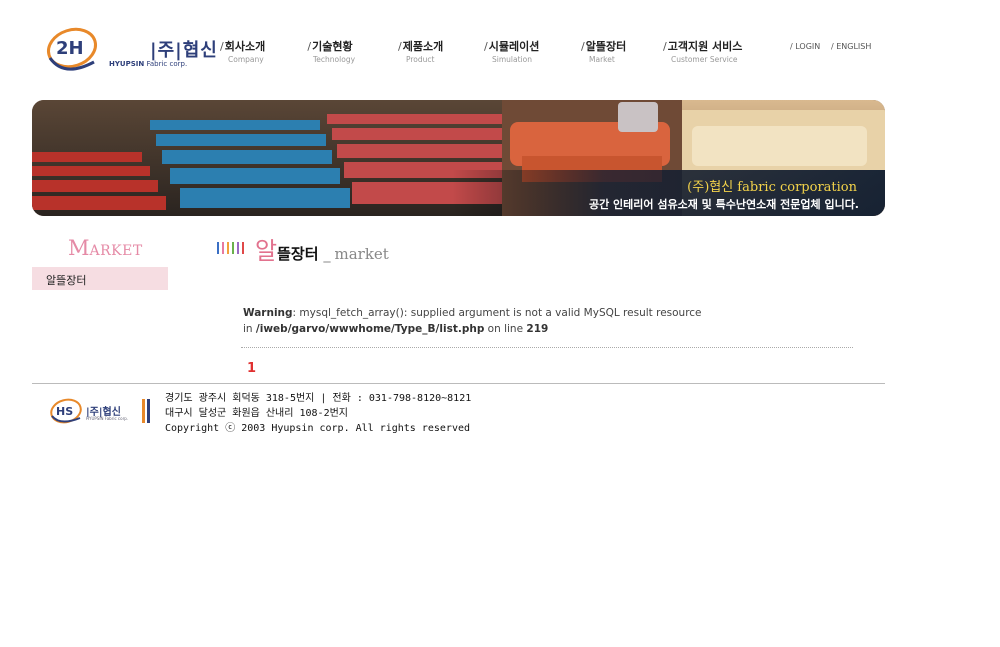 The image size is (1000, 647). I want to click on company-logo: 2H |주|협신 HYUPSIN Fabric corp., so click(130, 48).